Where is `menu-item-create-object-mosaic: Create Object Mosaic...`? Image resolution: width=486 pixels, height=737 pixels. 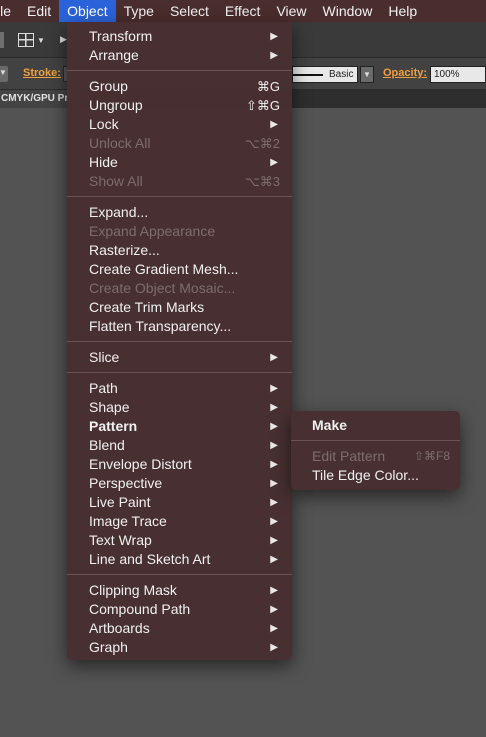 menu-item-create-object-mosaic: Create Object Mosaic... is located at coordinates (179, 288).